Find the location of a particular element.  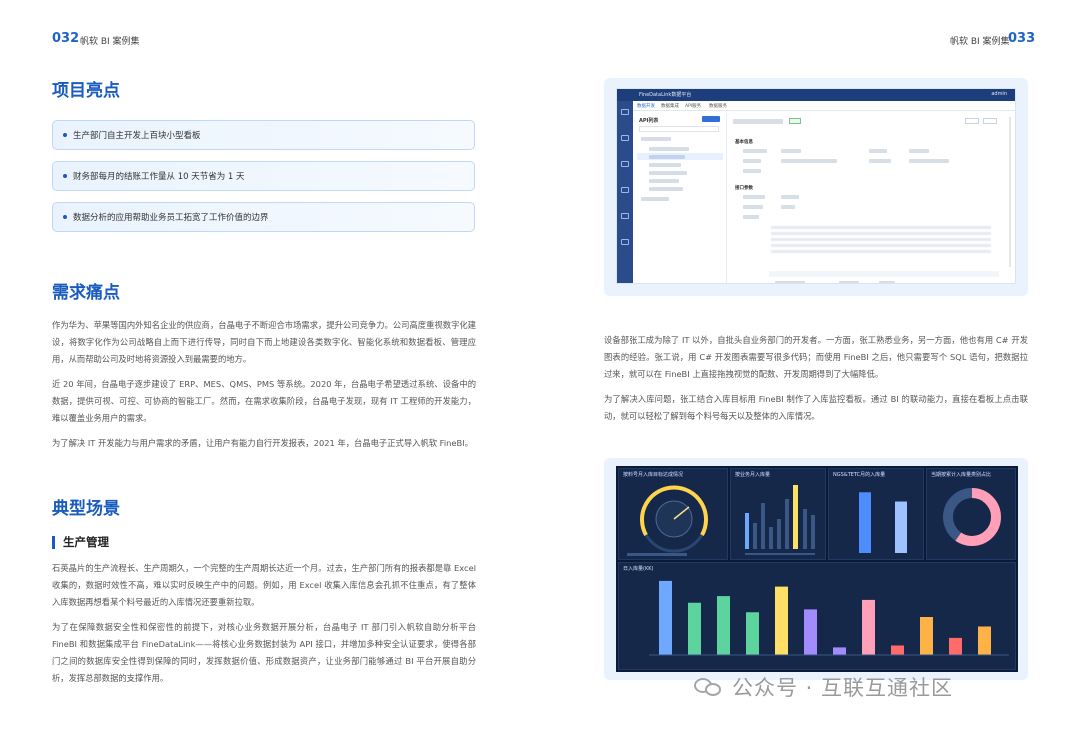

wechat-watermark: 公众号 · 互联互通社区 is located at coordinates (823, 687).